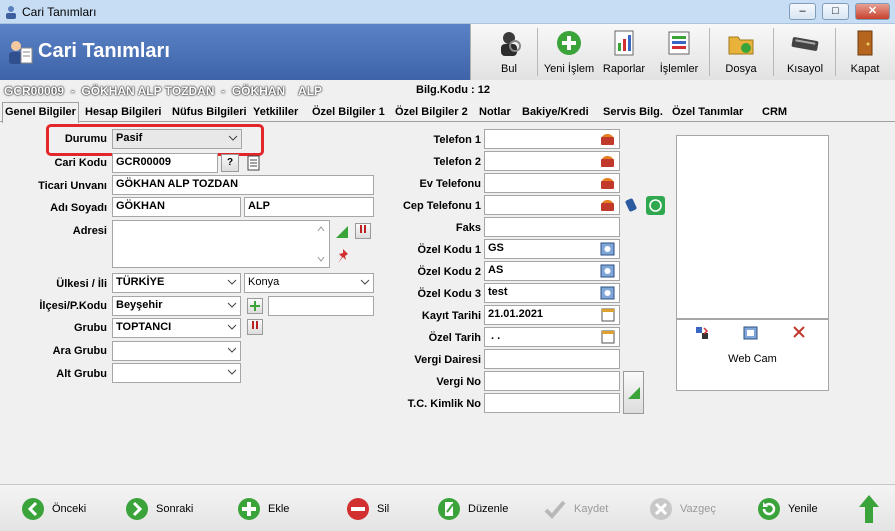 Image resolution: width=895 pixels, height=531 pixels. Describe the element at coordinates (444, 404) in the screenshot. I see `tc-kimlik-label: T.C. Kimlik No` at that location.